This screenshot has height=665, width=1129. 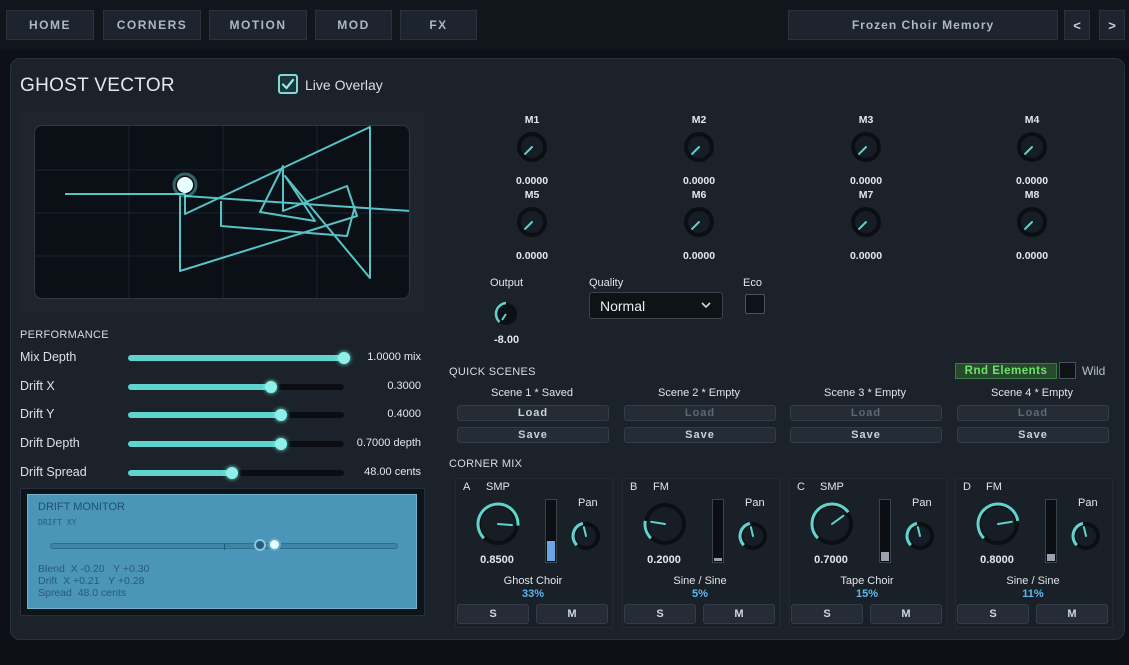 I want to click on macro-m4-knob, so click(x=1032, y=149).